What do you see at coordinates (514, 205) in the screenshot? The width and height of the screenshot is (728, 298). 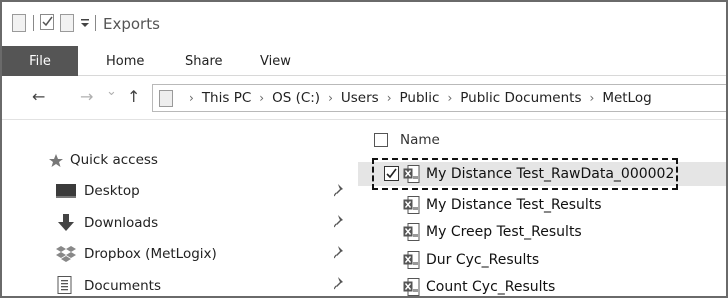 I see `file-name: My Distance Test_Results` at bounding box center [514, 205].